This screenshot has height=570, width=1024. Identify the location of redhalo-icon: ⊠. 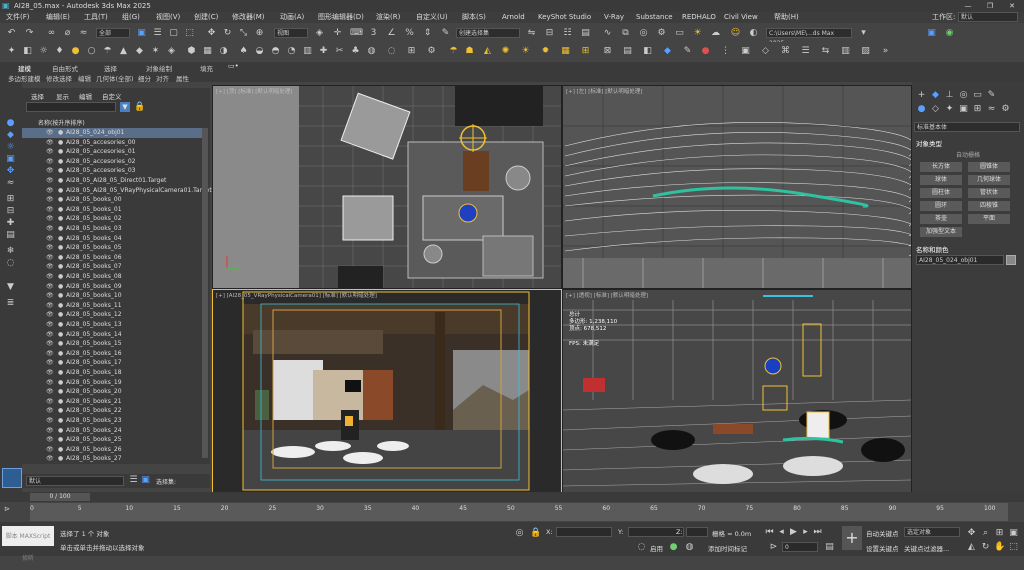
(607, 51).